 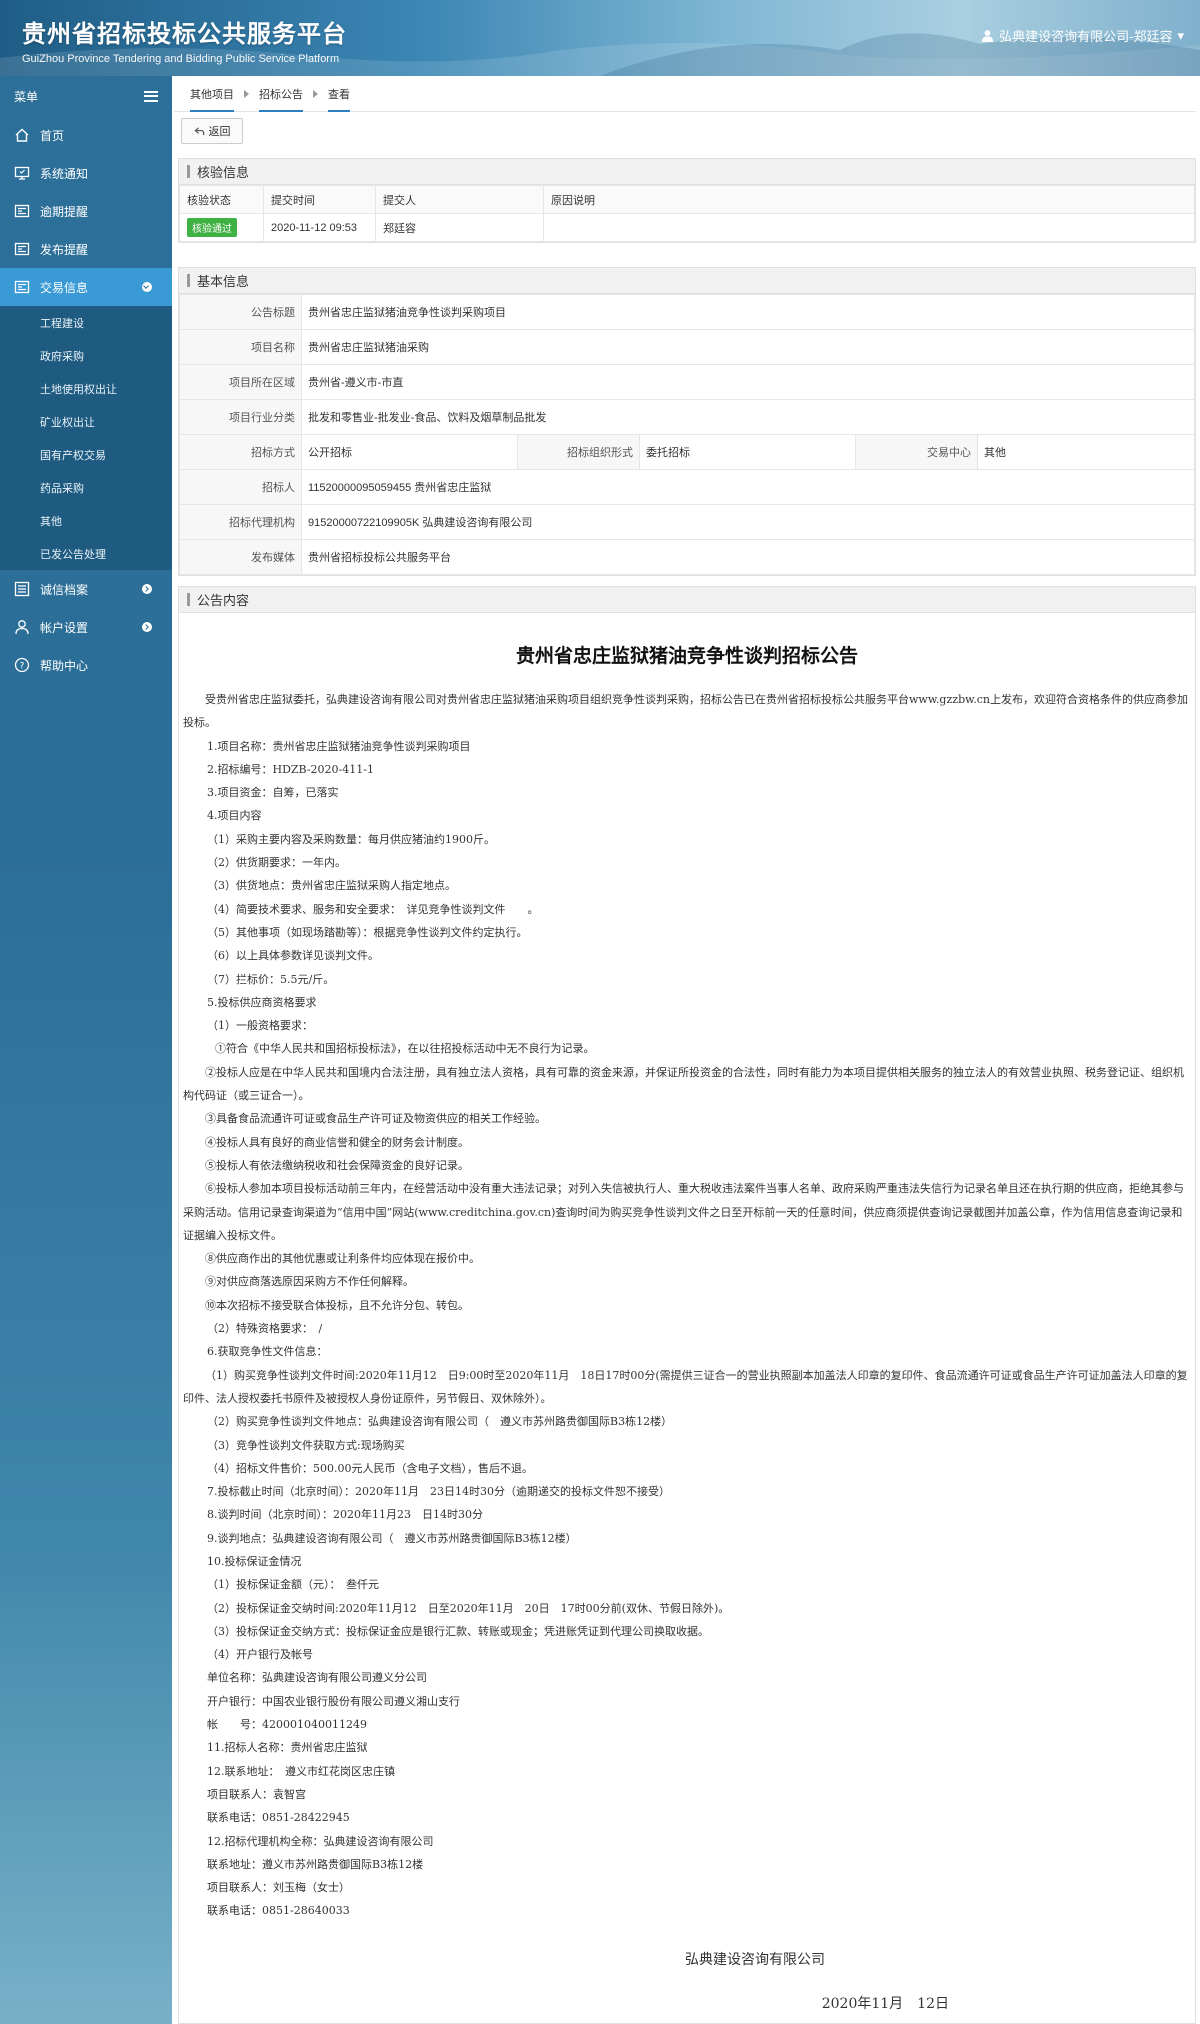 I want to click on sidebar-item-help: ? 帮助中心, so click(x=86, y=665).